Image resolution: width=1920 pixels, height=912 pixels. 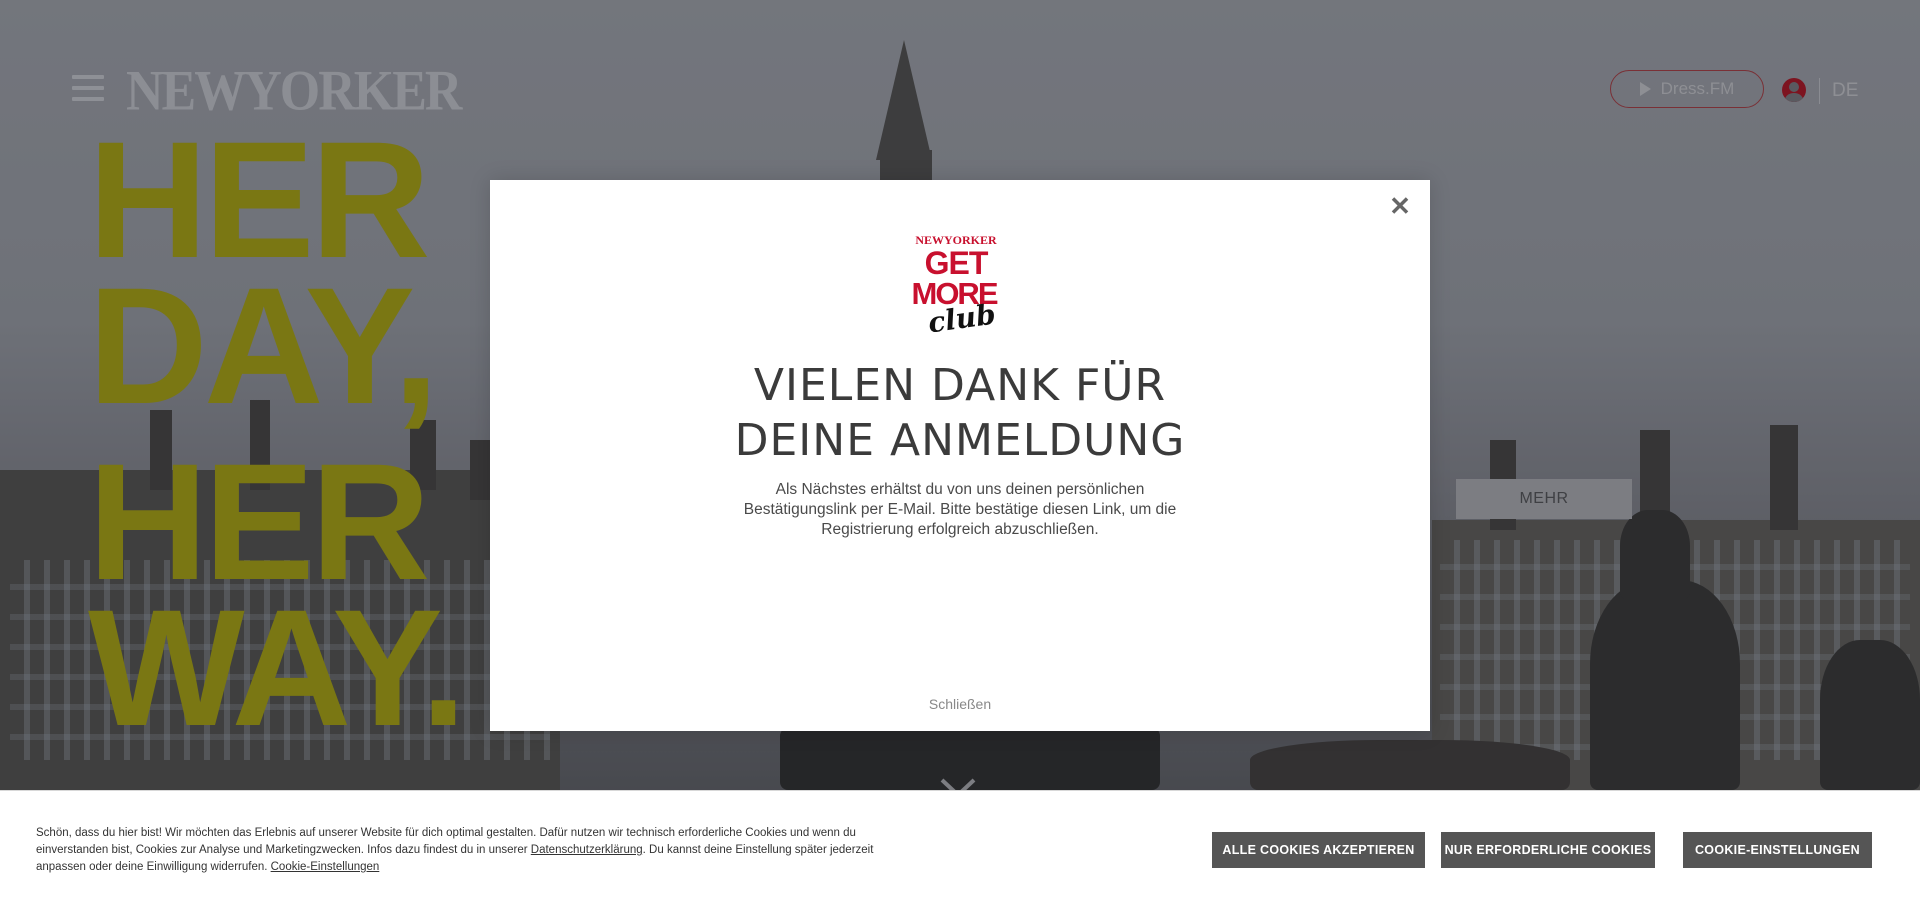 I want to click on headline-line: DAY,, so click(x=263, y=346).